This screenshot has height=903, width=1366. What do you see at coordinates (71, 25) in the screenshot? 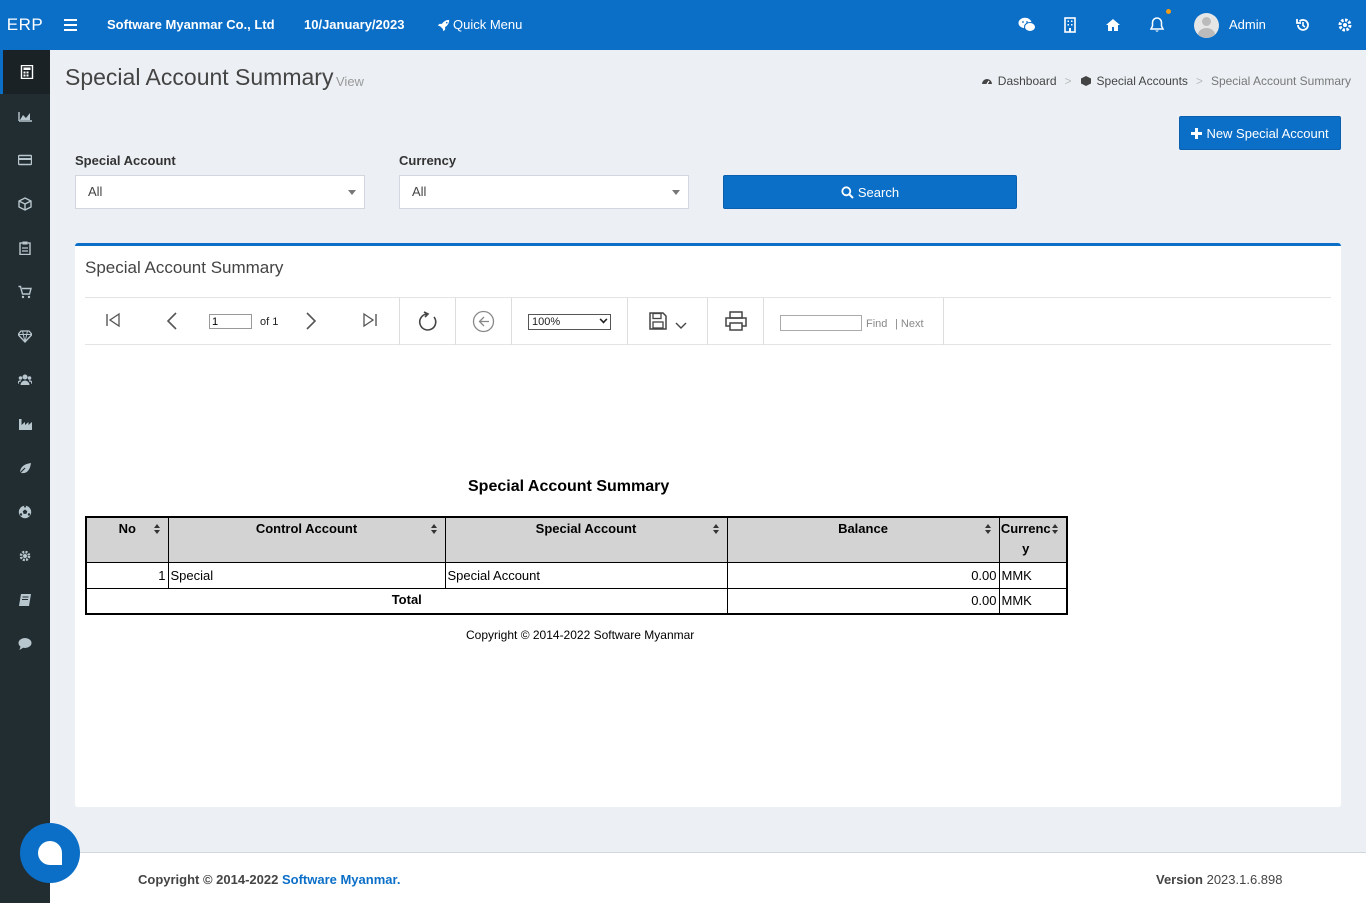
I see `menu-icon` at bounding box center [71, 25].